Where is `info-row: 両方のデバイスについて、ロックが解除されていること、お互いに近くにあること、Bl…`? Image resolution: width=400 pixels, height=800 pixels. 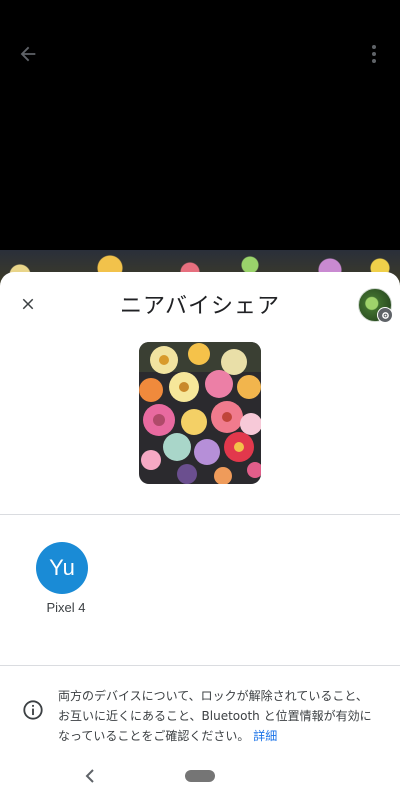 info-row: 両方のデバイスについて、ロックが解除されていること、お互いに近くにあること、Bl… is located at coordinates (200, 715).